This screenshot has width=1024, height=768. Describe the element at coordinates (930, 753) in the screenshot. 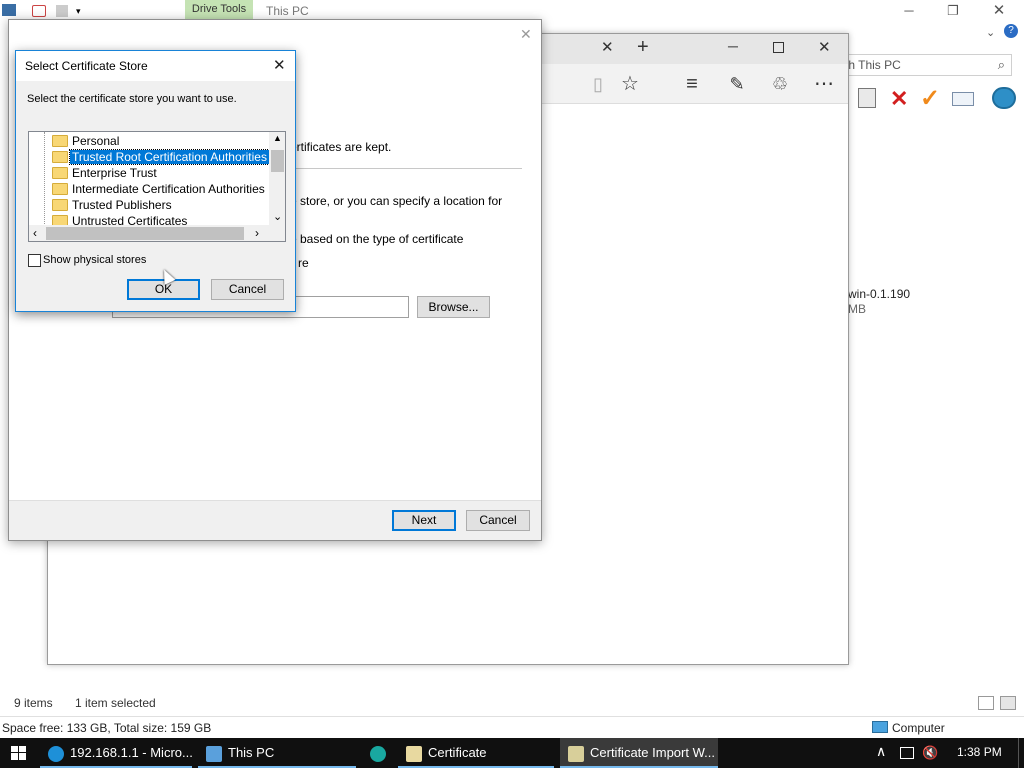

I see `volume-muted-icon: 🔇` at that location.